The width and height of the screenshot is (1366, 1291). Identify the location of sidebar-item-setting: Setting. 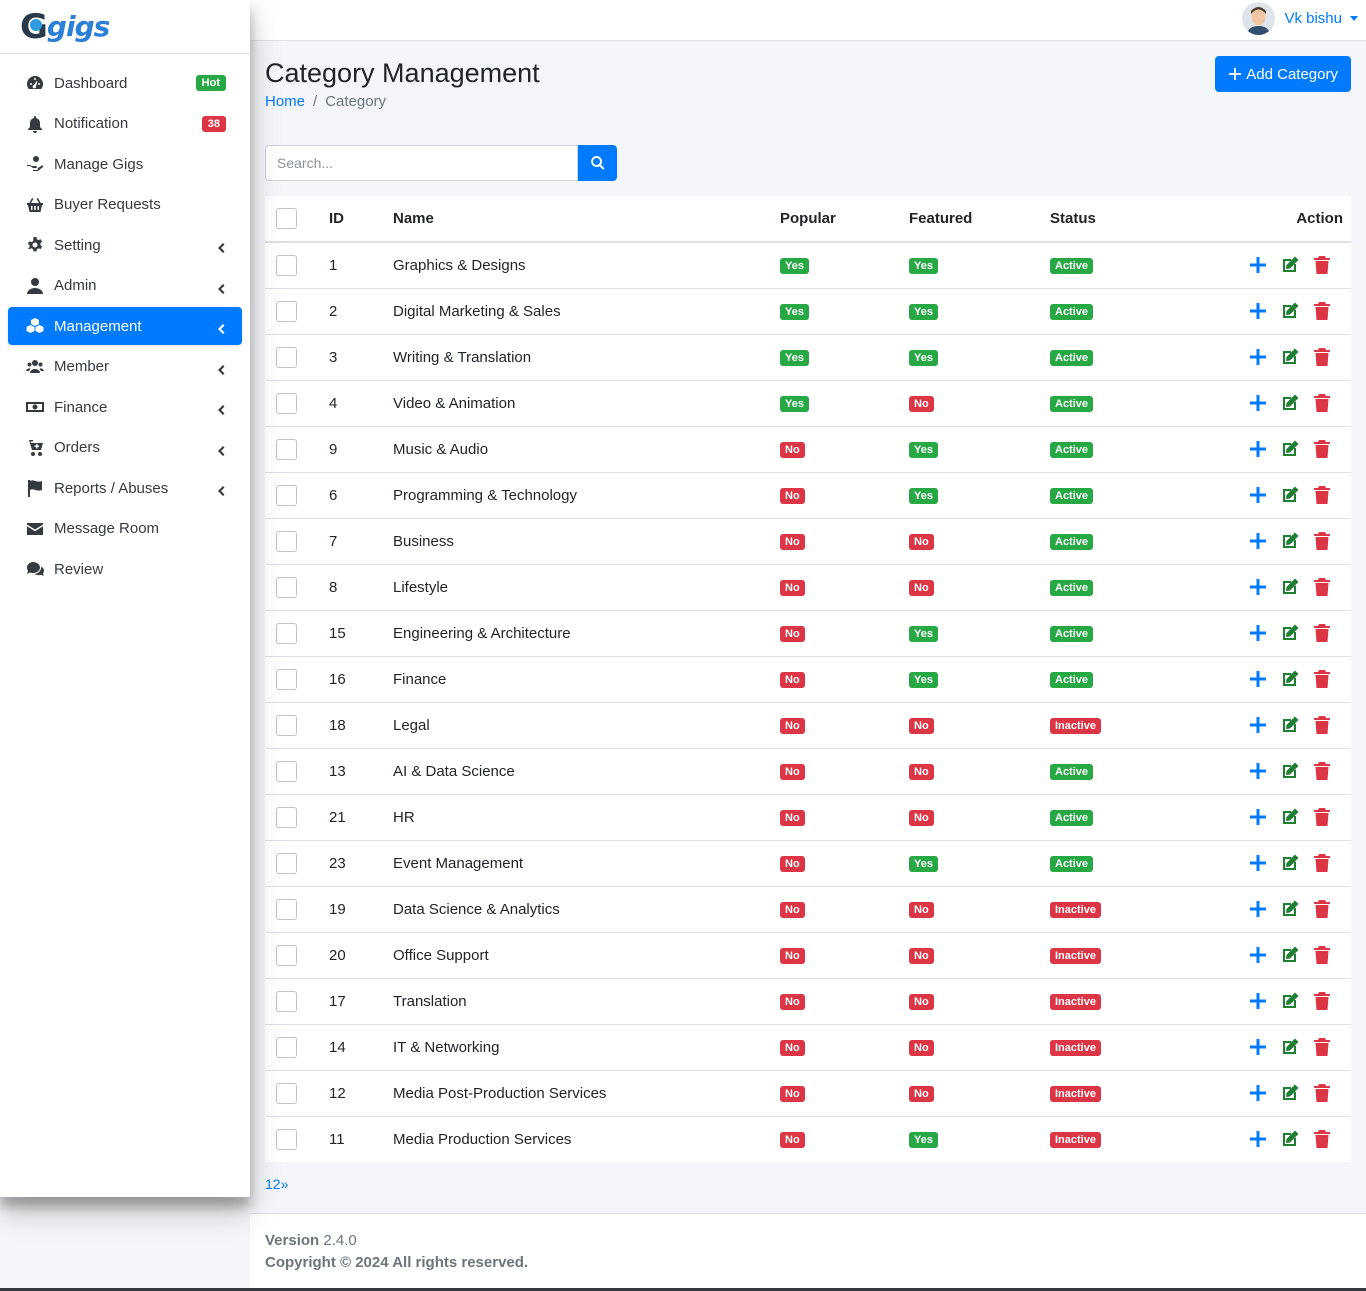
(125, 245).